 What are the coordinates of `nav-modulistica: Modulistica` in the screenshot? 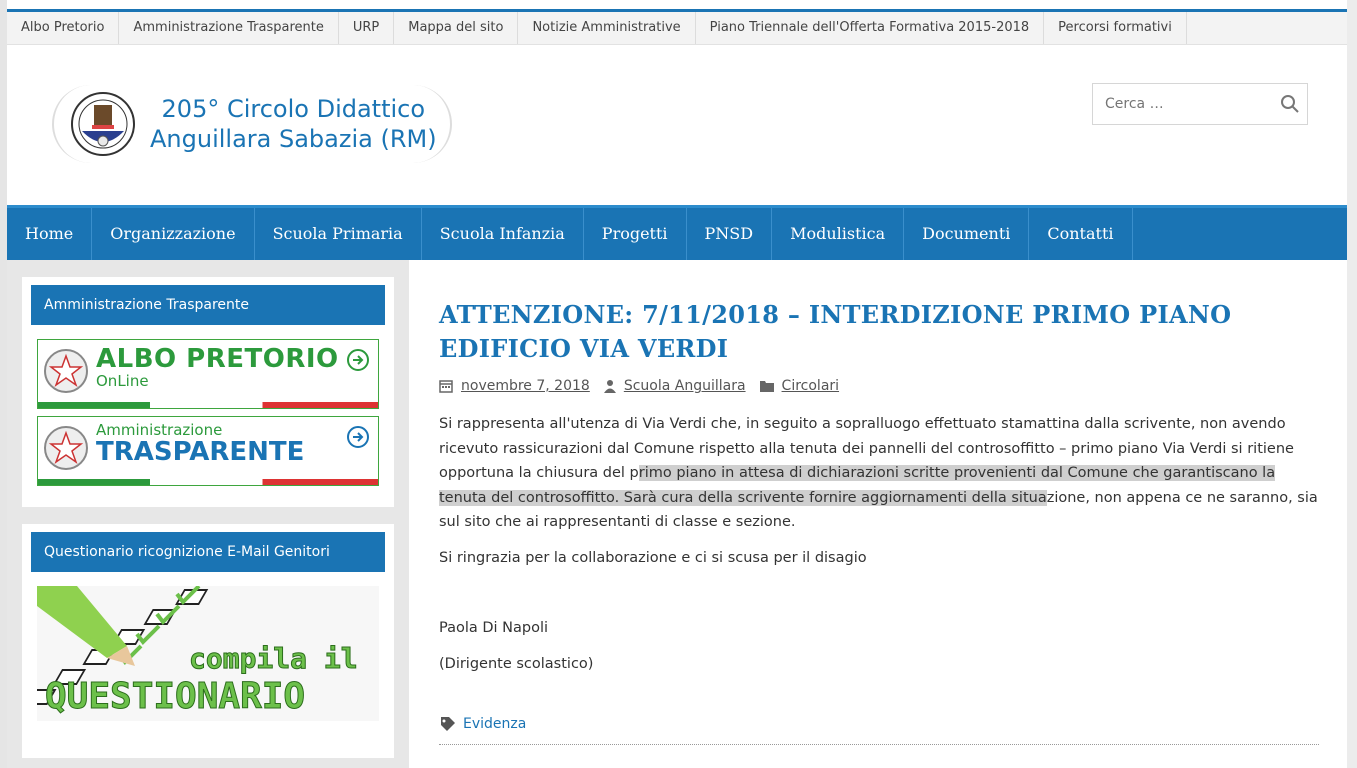 It's located at (838, 234).